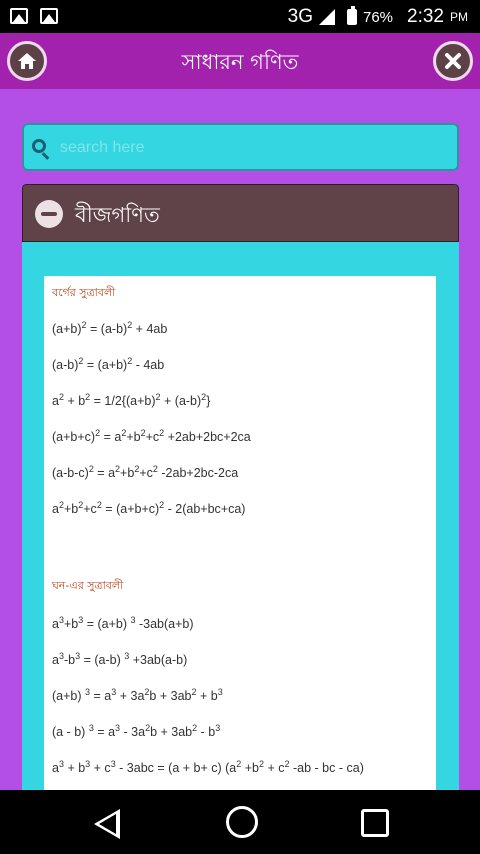 The height and width of the screenshot is (854, 480). I want to click on page-title: সাধারন গণিত, so click(240, 62).